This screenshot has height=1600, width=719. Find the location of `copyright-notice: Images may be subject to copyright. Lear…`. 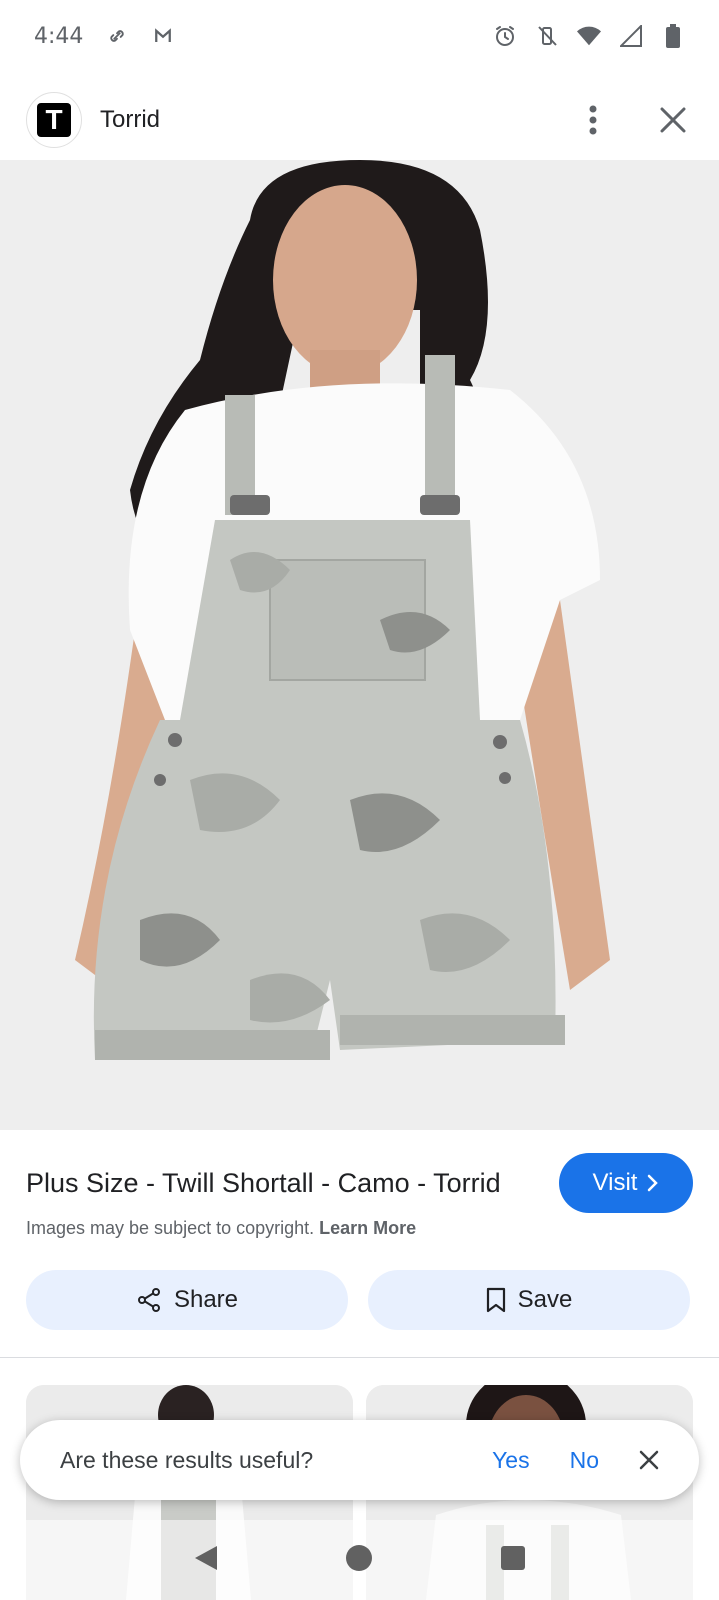

copyright-notice: Images may be subject to copyright. Lear… is located at coordinates (221, 1228).